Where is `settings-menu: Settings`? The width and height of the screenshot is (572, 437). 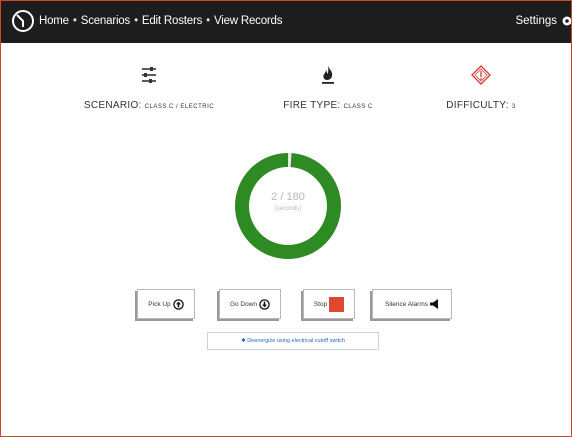 settings-menu: Settings is located at coordinates (543, 21).